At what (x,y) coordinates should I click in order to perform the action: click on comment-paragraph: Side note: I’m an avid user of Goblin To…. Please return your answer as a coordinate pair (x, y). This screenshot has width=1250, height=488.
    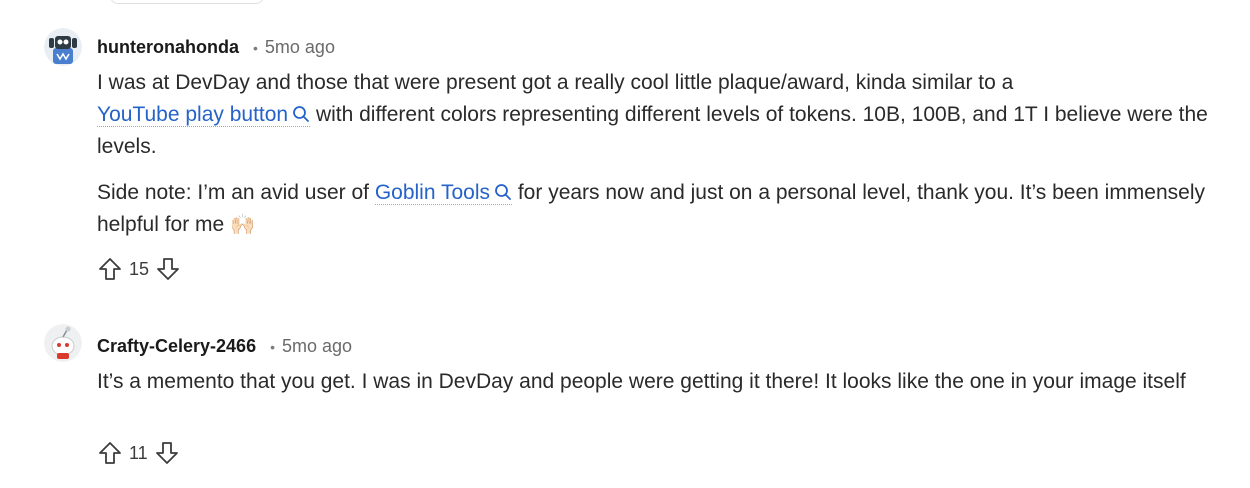
    Looking at the image, I should click on (662, 209).